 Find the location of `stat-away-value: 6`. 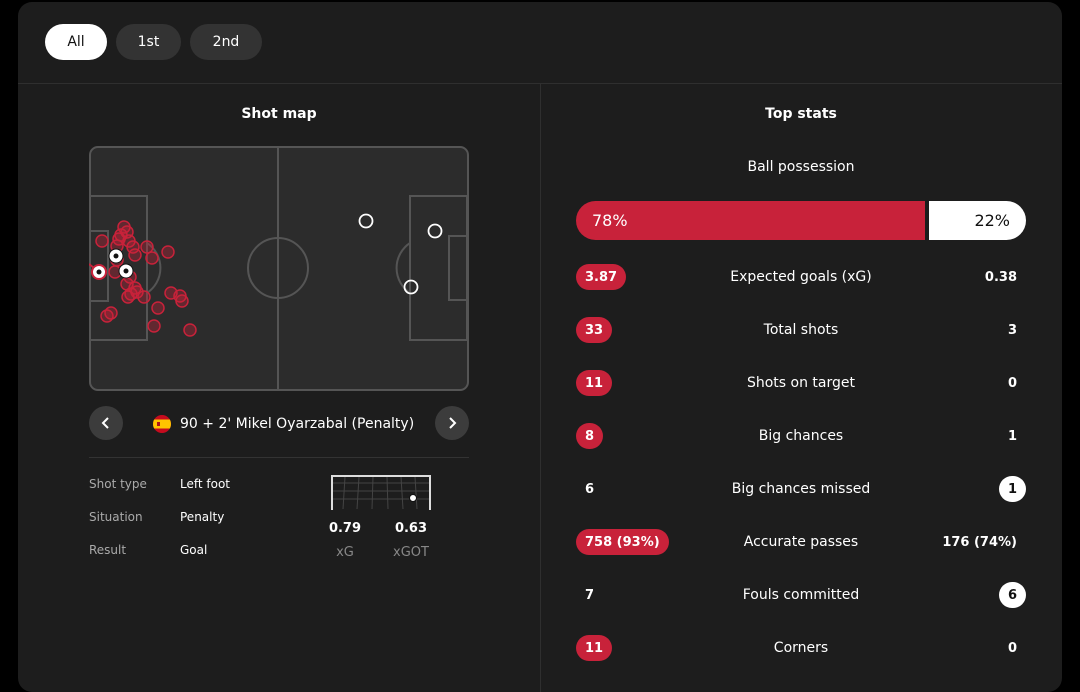

stat-away-value: 6 is located at coordinates (1012, 595).